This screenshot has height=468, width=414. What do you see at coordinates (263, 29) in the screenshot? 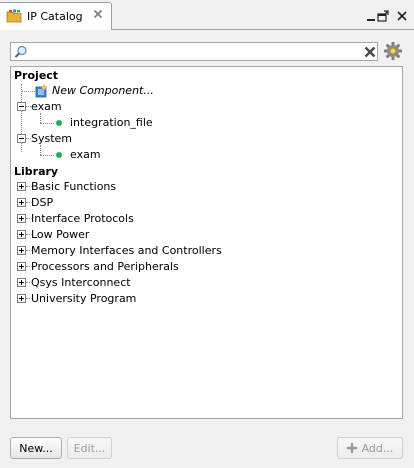
I see `tab-bar-divider` at bounding box center [263, 29].